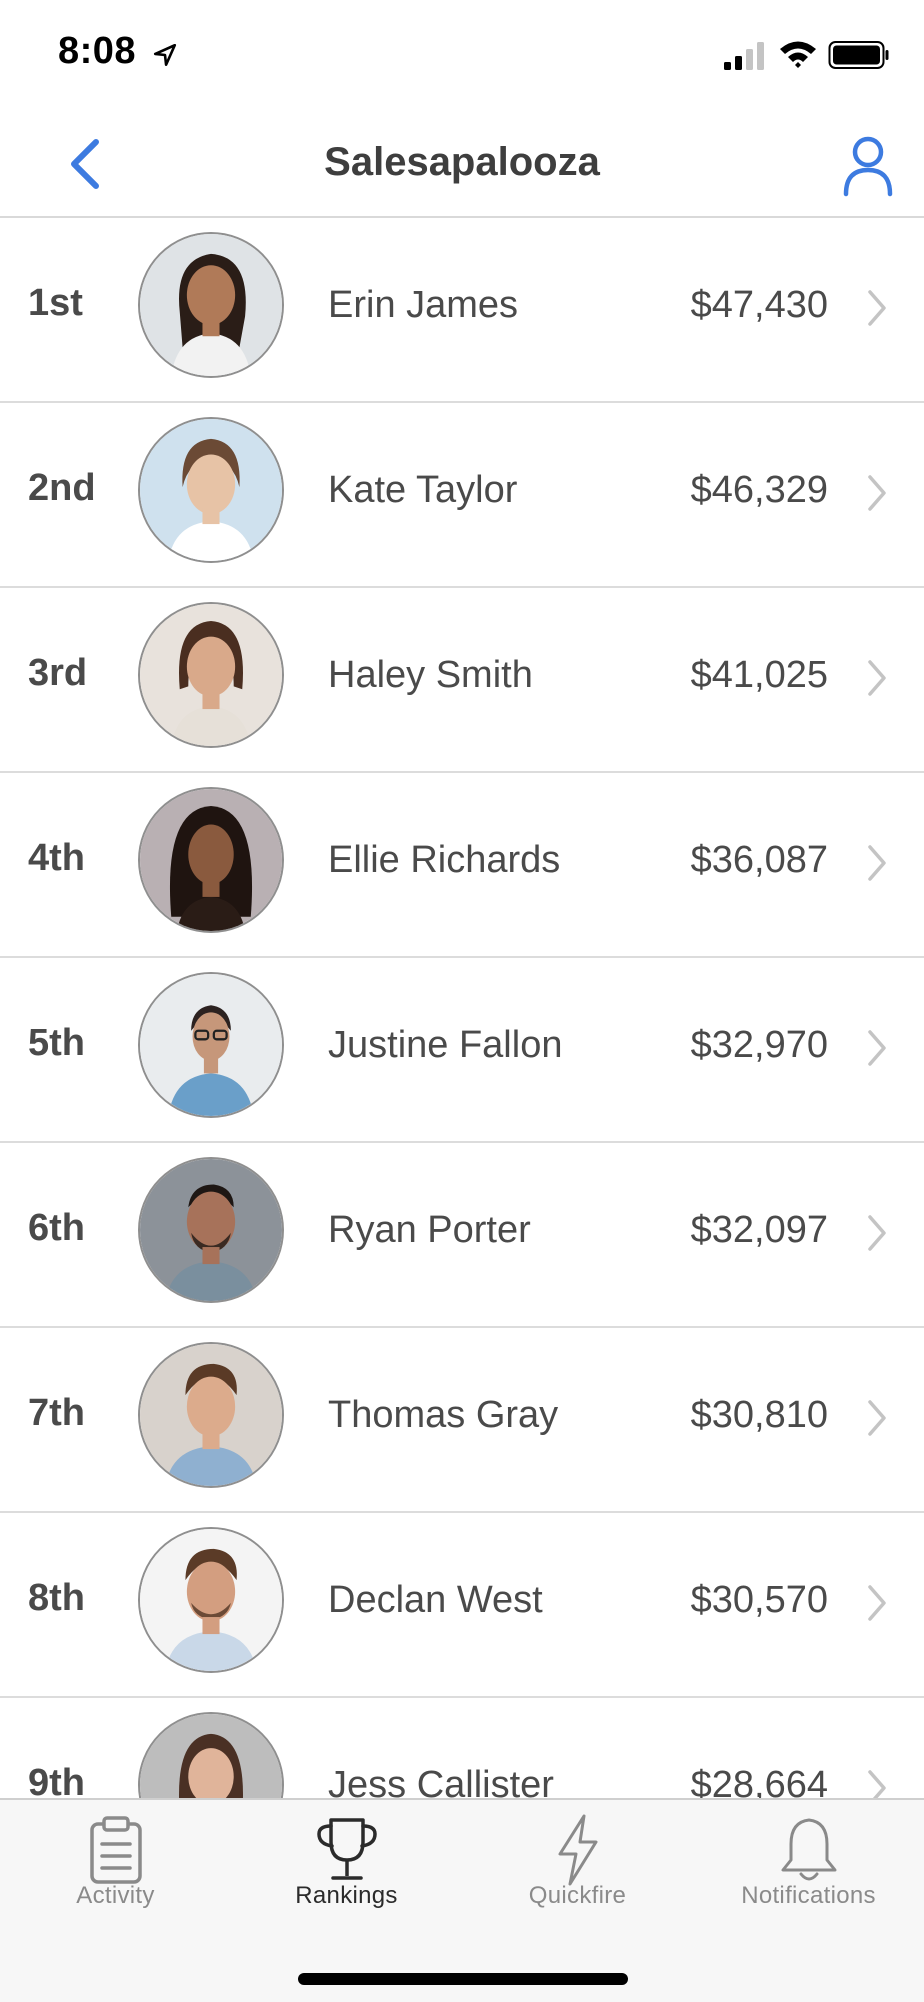  Describe the element at coordinates (759, 1781) in the screenshot. I see `rank-amount: $28,664` at that location.